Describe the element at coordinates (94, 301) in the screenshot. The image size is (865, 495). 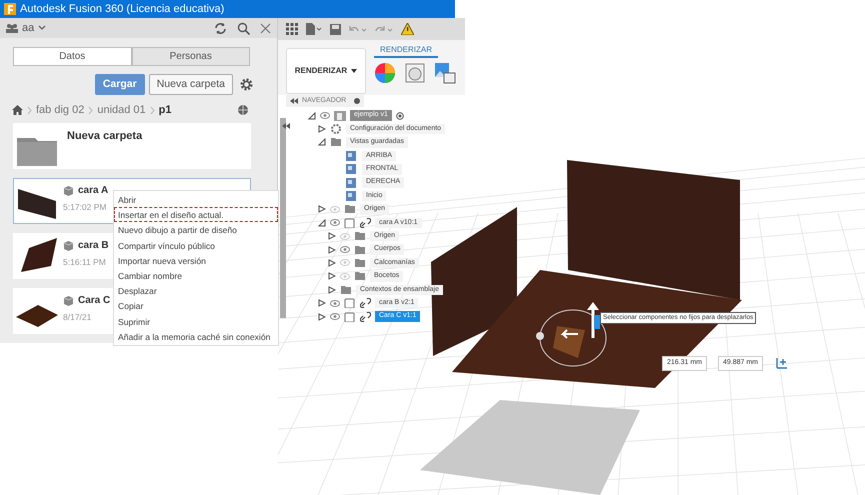
I see `file-name: Cara C` at that location.